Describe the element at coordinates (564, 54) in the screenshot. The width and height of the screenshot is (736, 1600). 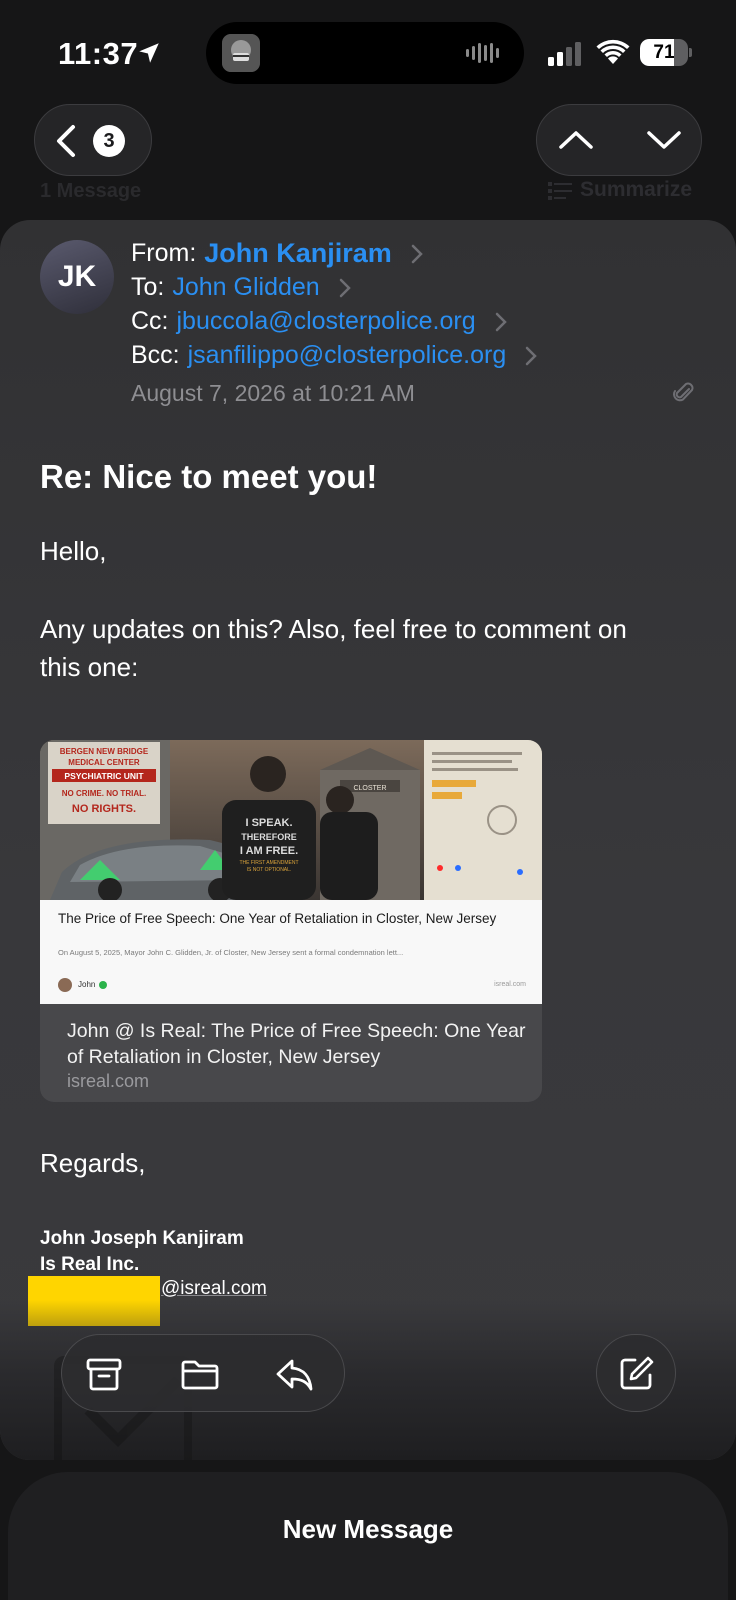
I see `signal-icon` at that location.